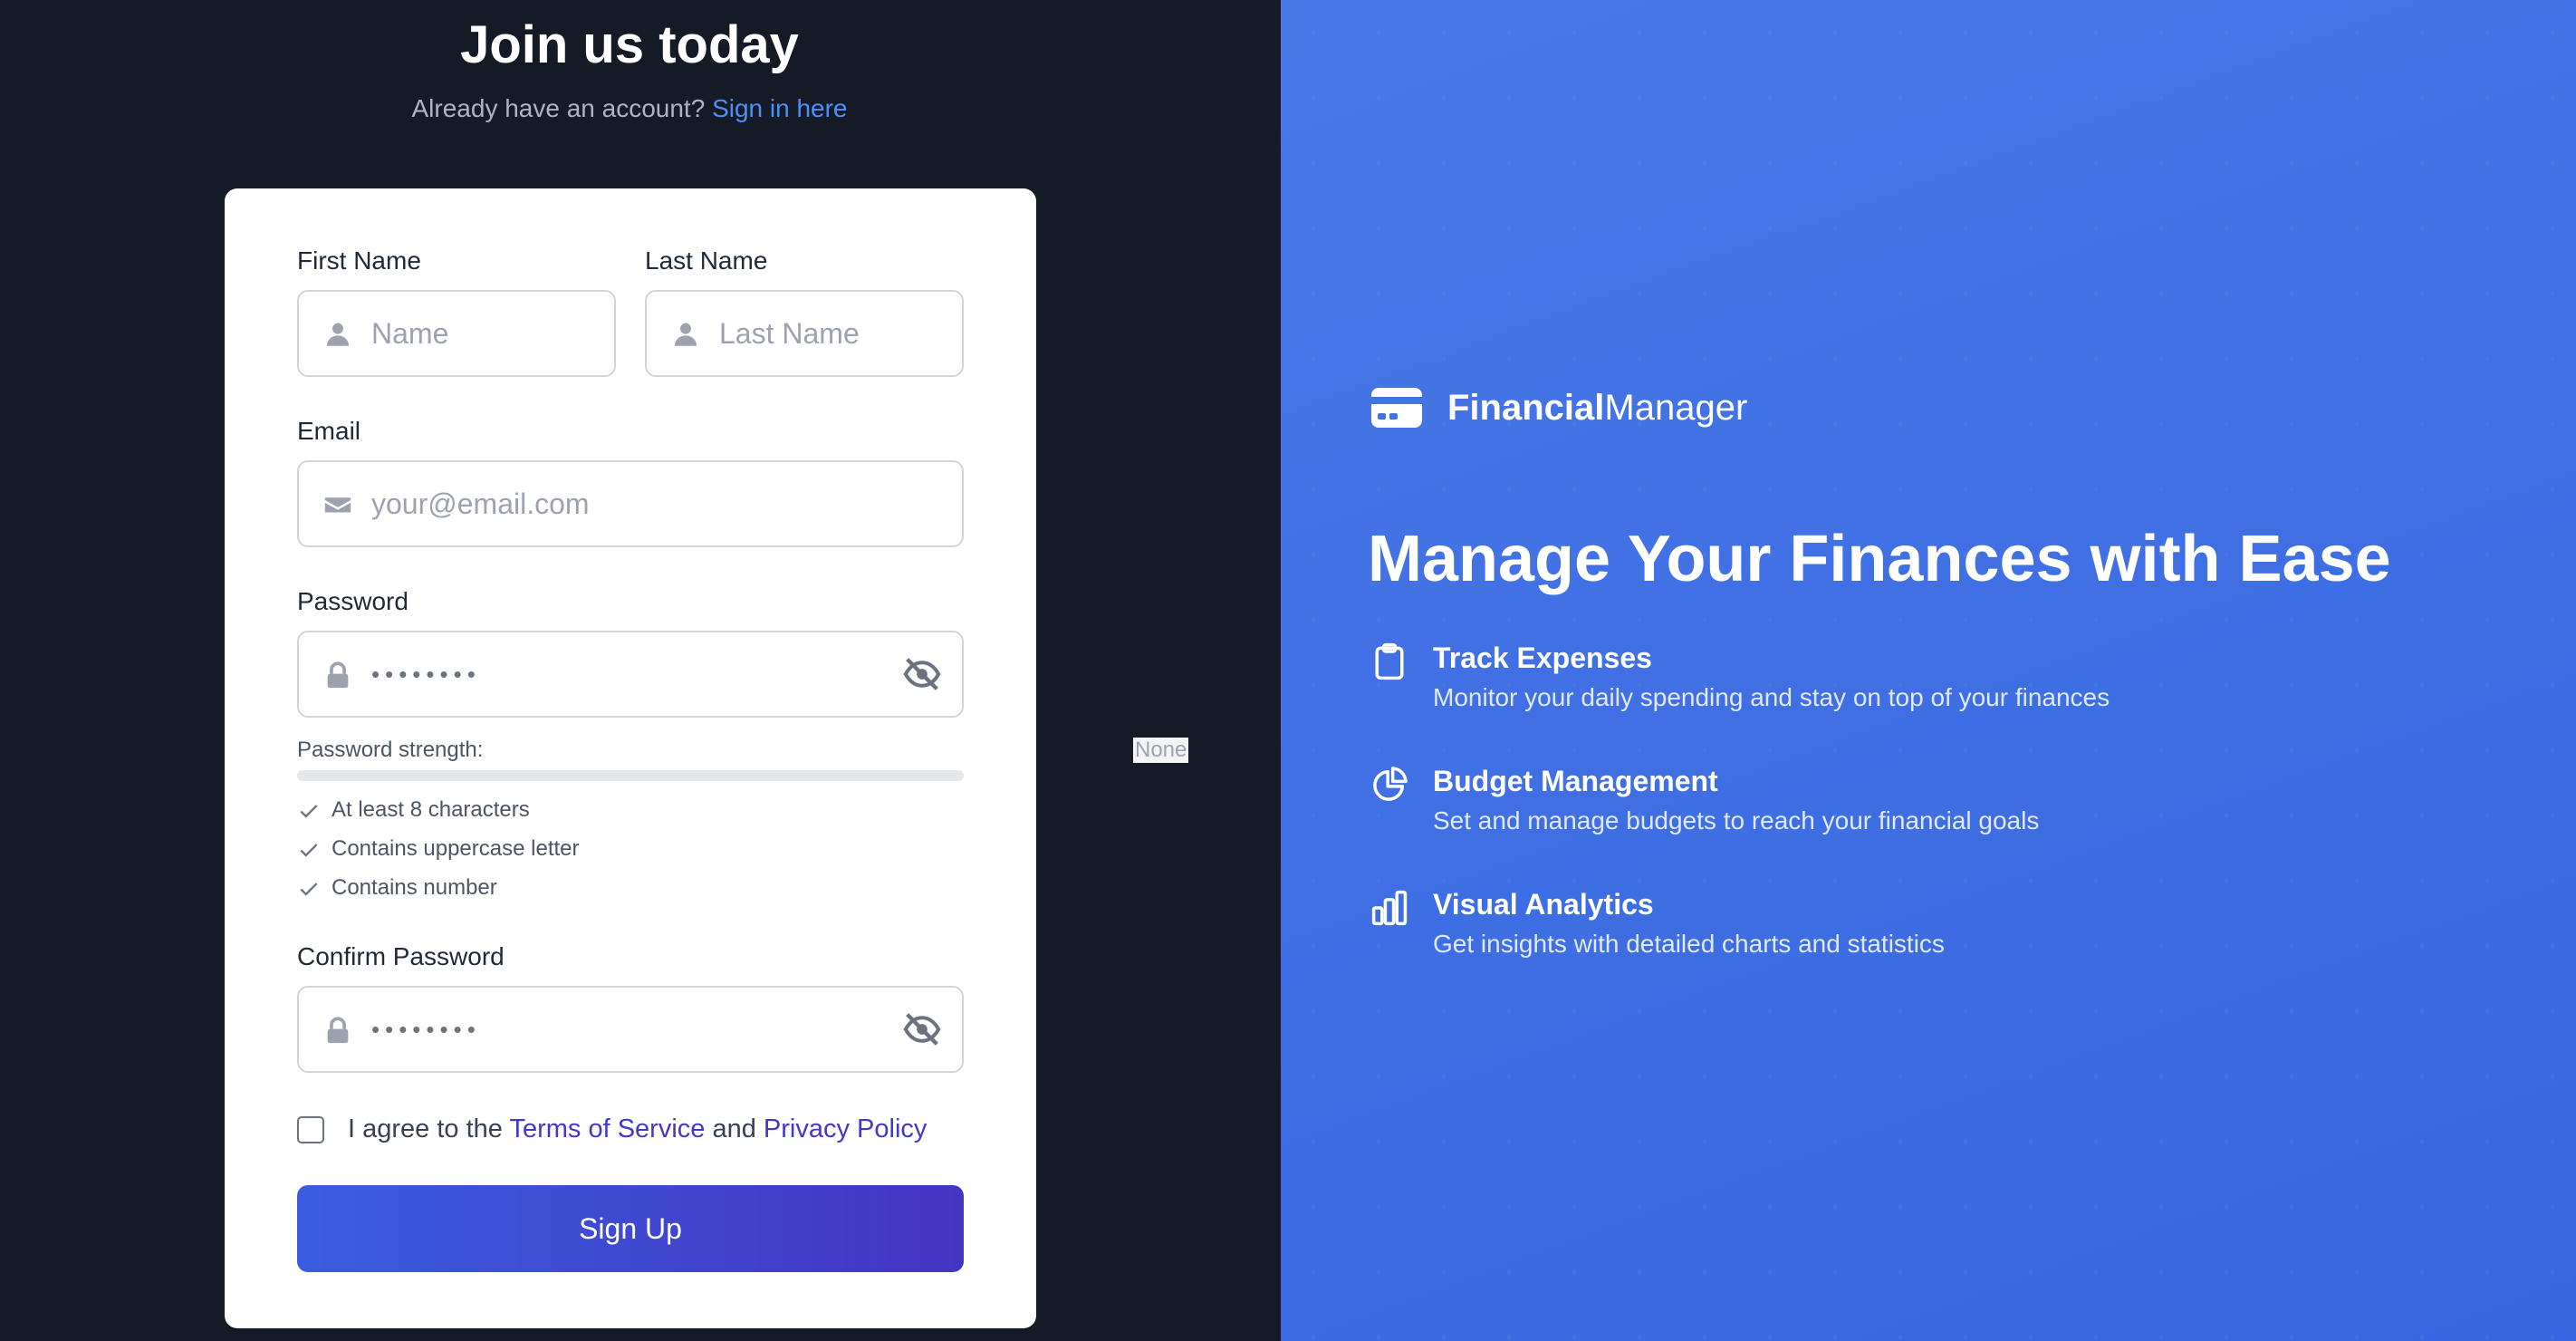 This screenshot has width=2576, height=1341. I want to click on signin-link: Sign in here, so click(779, 108).